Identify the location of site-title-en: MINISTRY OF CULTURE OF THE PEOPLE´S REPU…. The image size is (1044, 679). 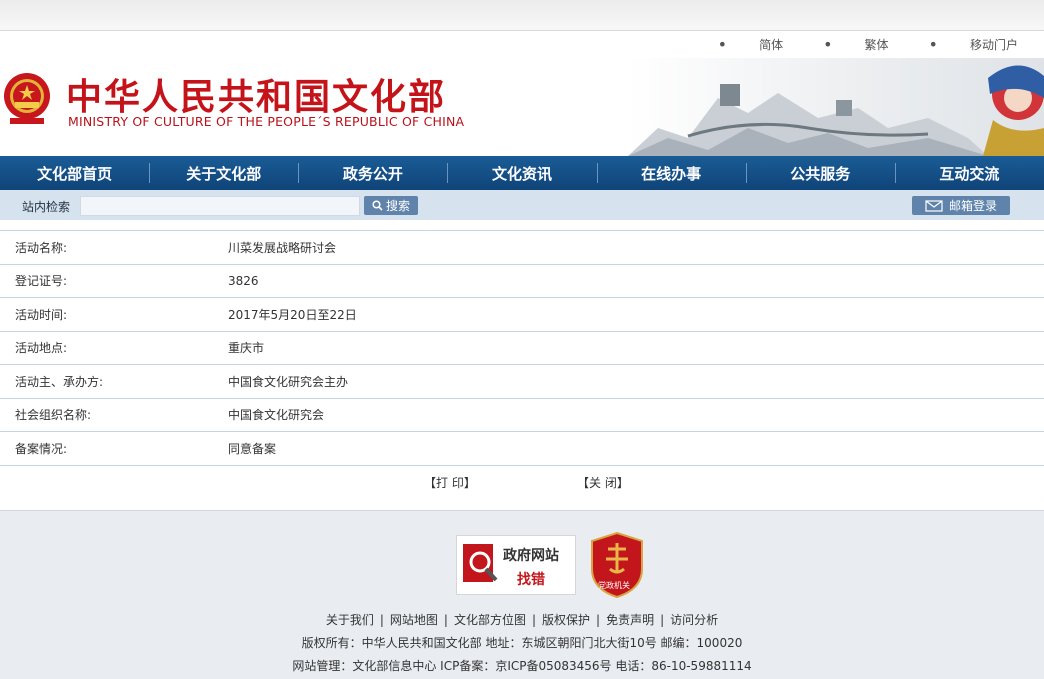
(266, 121).